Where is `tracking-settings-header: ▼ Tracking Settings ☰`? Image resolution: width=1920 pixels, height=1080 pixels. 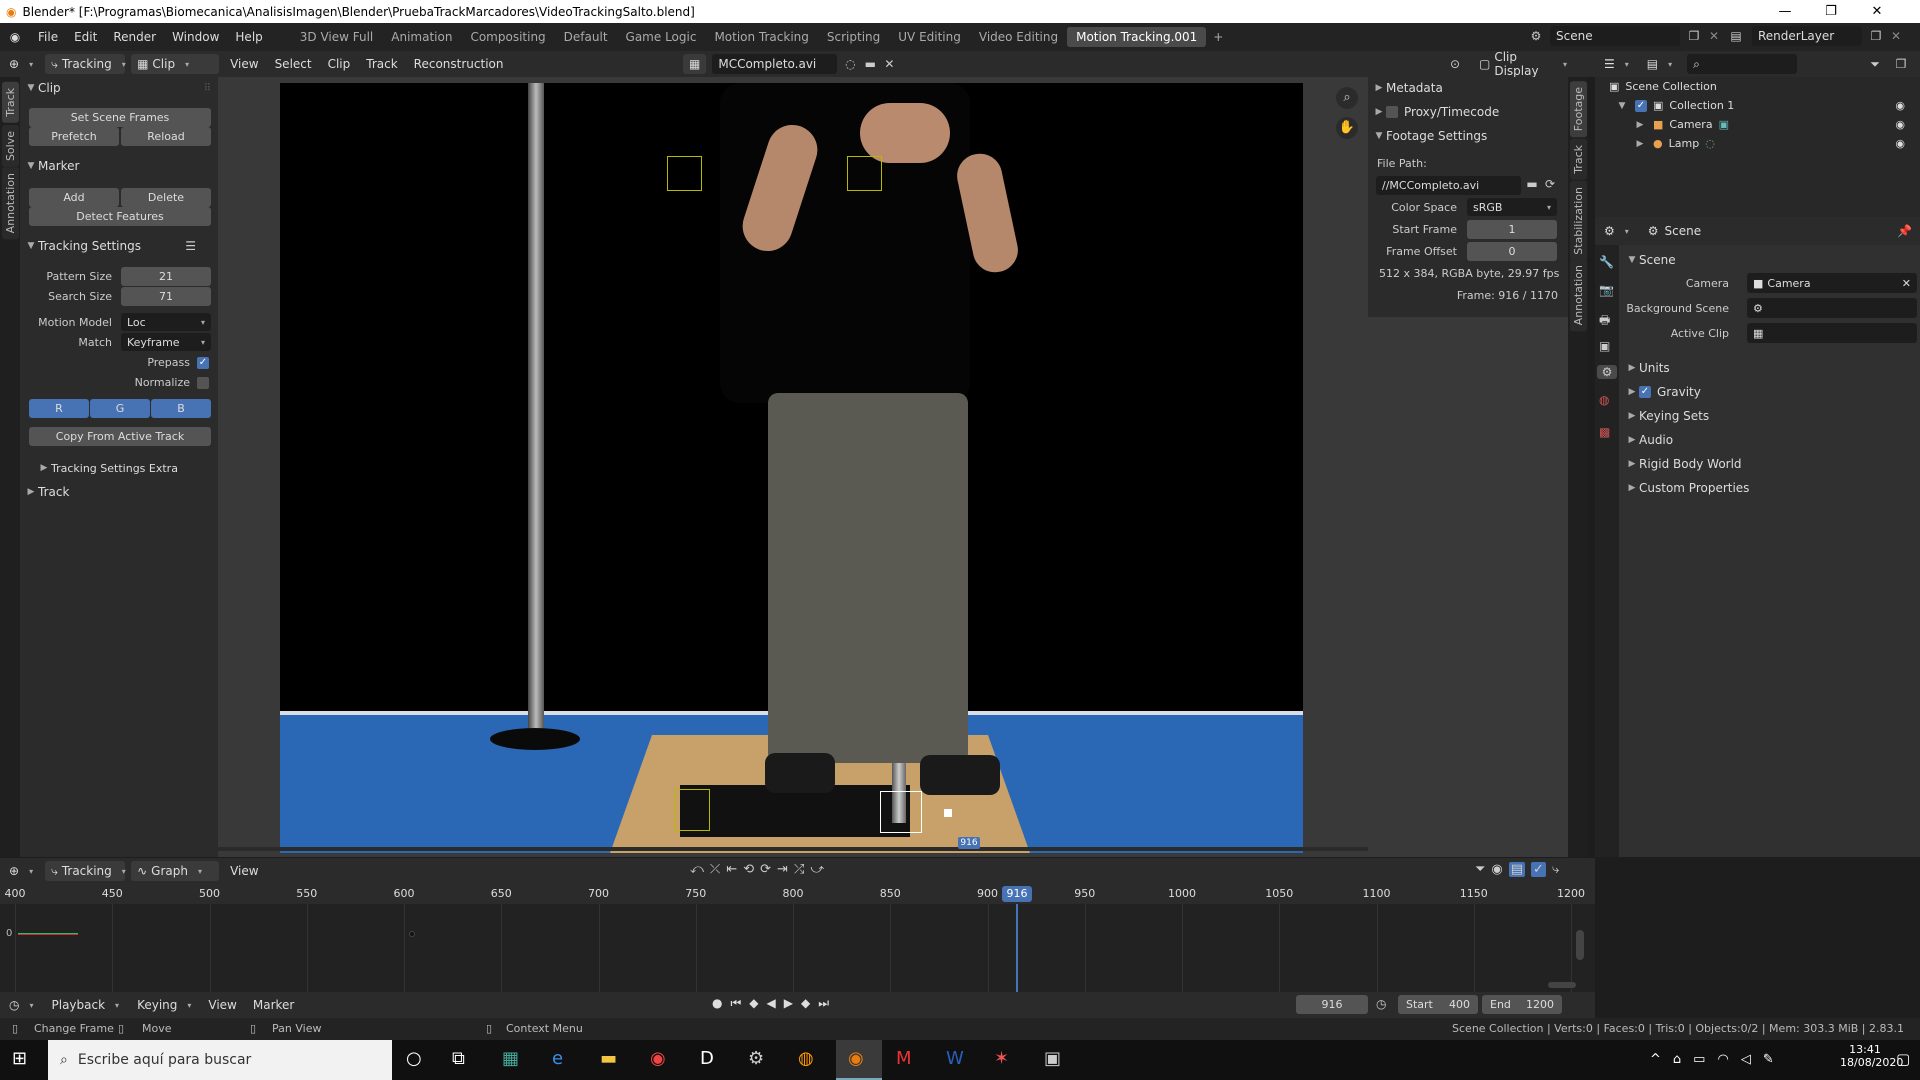
tracking-settings-header: ▼ Tracking Settings ☰ is located at coordinates (119, 246).